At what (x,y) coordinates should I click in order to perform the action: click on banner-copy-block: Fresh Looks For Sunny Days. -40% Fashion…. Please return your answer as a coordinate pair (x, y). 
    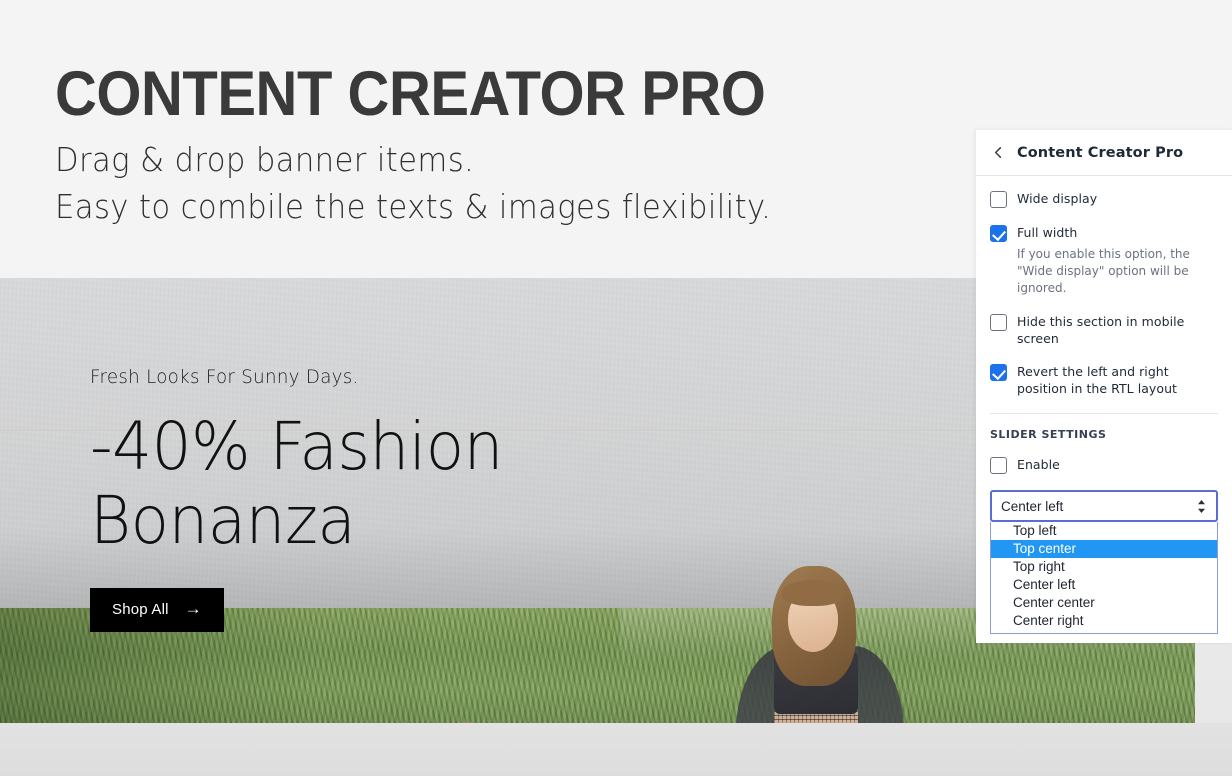
    Looking at the image, I should click on (307, 499).